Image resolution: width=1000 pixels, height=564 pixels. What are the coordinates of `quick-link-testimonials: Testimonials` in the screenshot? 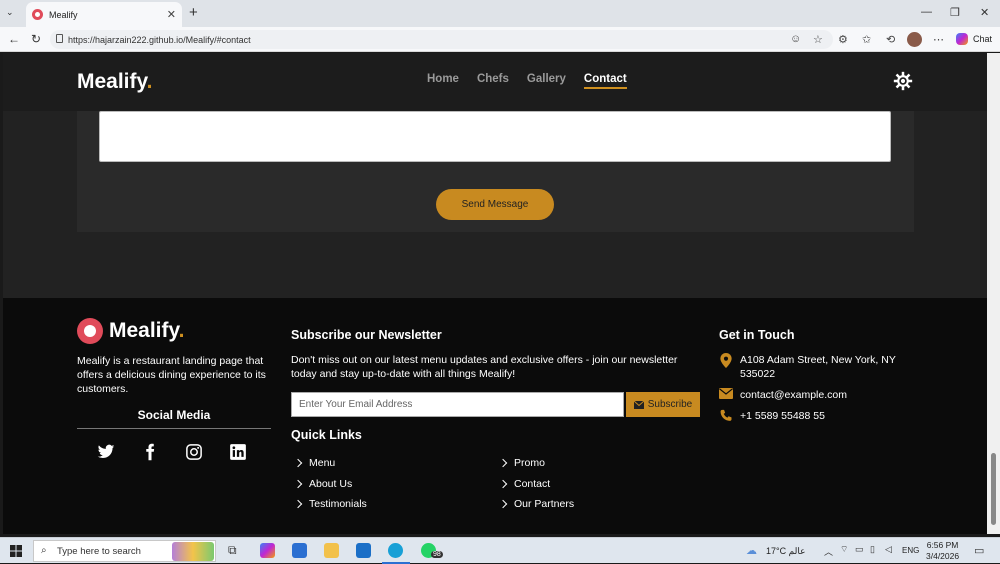 It's located at (330, 504).